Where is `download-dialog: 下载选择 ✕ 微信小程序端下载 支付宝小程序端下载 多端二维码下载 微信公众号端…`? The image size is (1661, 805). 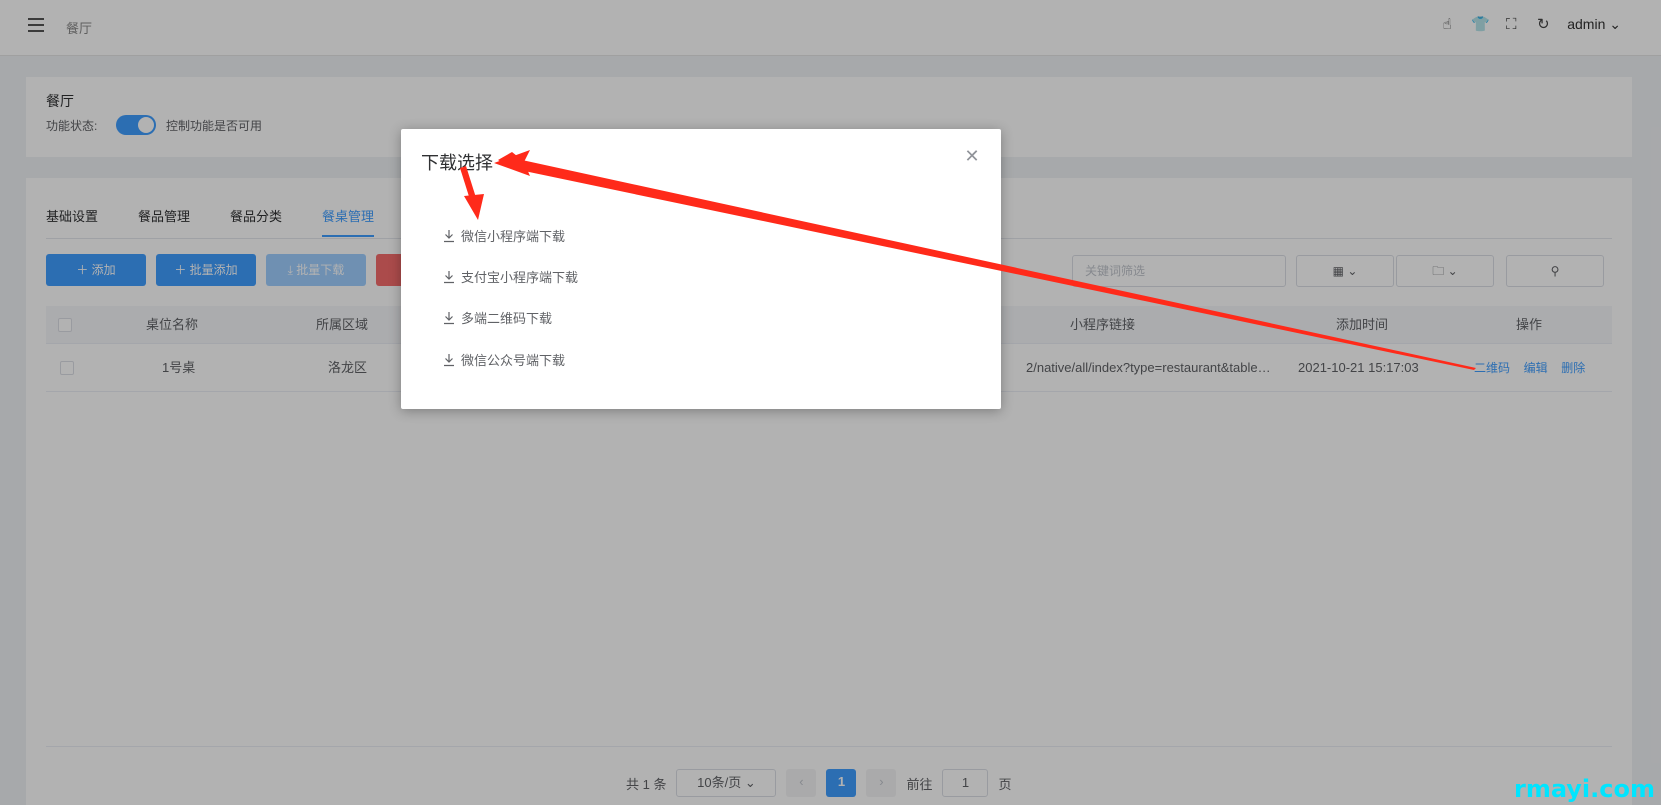
download-dialog: 下载选择 ✕ 微信小程序端下载 支付宝小程序端下载 多端二维码下载 微信公众号端… is located at coordinates (701, 269).